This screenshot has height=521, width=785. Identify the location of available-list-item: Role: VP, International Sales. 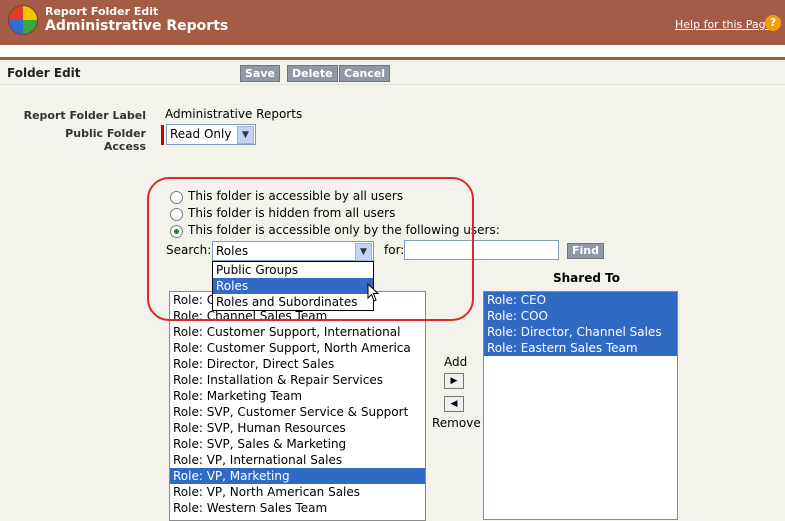
(297, 460).